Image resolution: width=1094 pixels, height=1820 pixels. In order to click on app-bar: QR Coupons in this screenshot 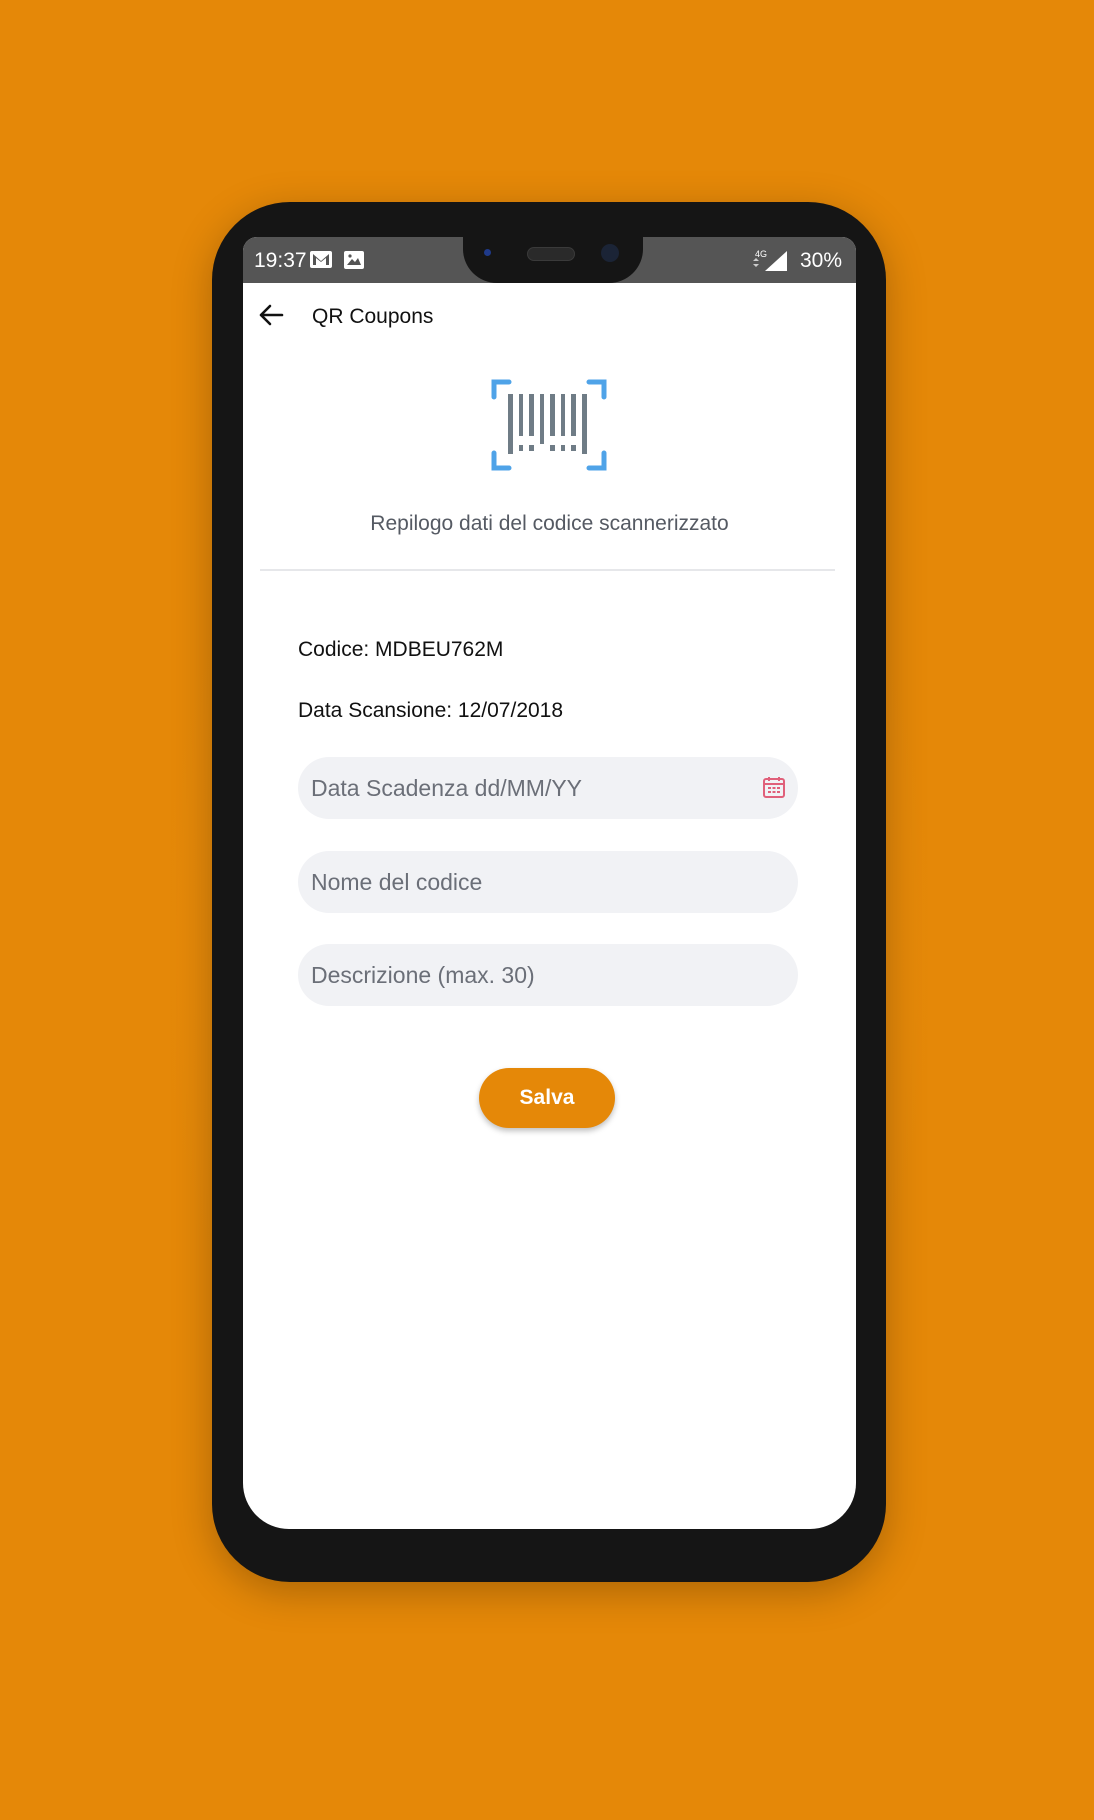, I will do `click(549, 315)`.